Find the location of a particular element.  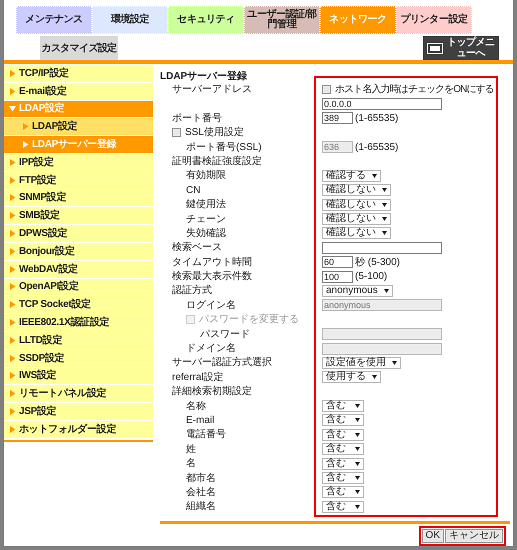

field-label: サーバー認証方式選択 is located at coordinates (222, 363).